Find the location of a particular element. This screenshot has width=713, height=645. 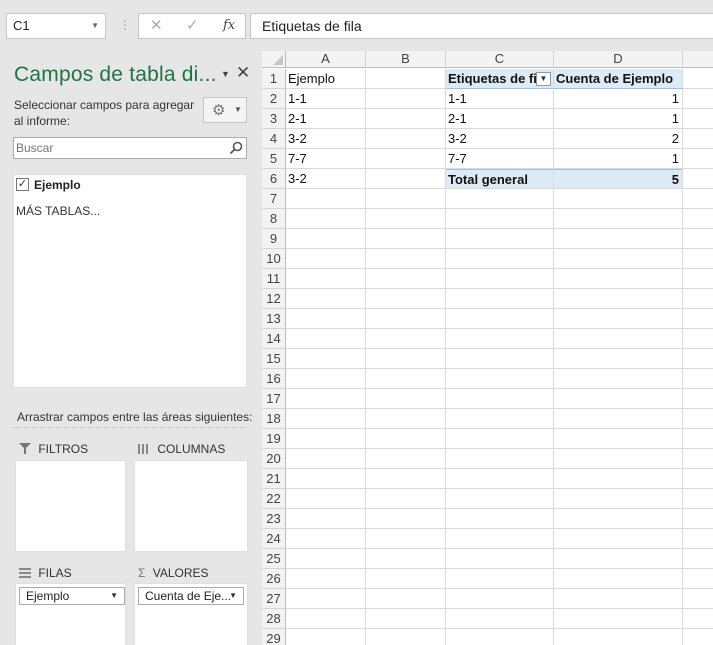

row-header: 24 is located at coordinates (274, 539).